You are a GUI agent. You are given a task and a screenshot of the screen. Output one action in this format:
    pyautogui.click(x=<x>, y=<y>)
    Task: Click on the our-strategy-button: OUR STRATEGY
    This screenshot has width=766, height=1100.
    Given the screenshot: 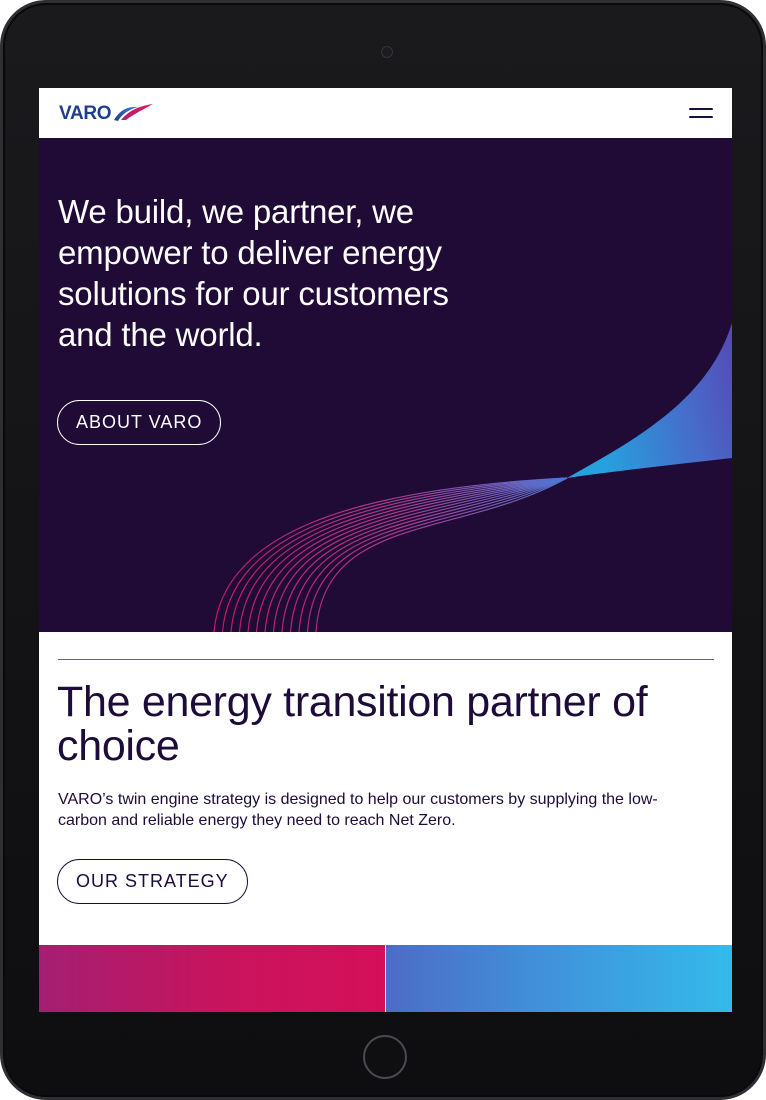 What is the action you would take?
    pyautogui.click(x=152, y=881)
    